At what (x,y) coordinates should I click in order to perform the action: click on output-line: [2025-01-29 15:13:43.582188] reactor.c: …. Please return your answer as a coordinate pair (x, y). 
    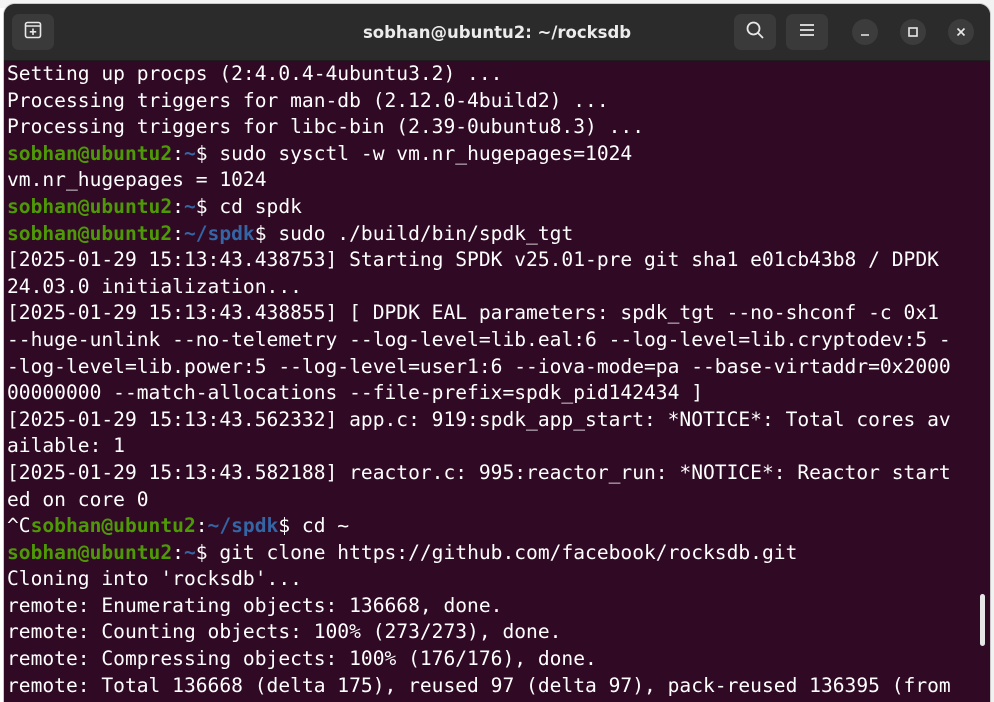
    Looking at the image, I should click on (479, 472).